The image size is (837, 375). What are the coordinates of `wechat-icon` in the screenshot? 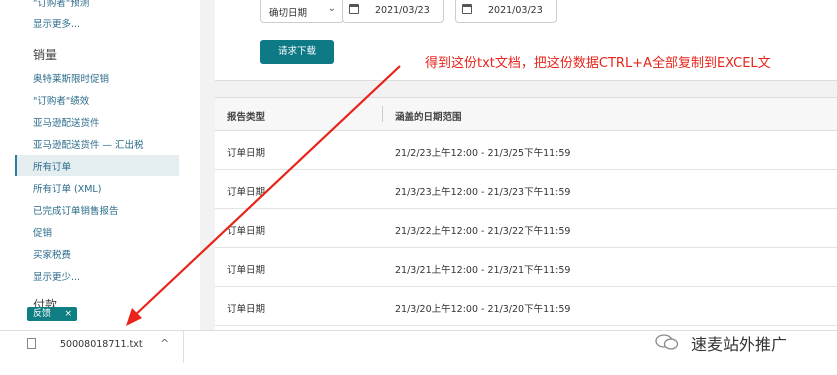 It's located at (667, 342).